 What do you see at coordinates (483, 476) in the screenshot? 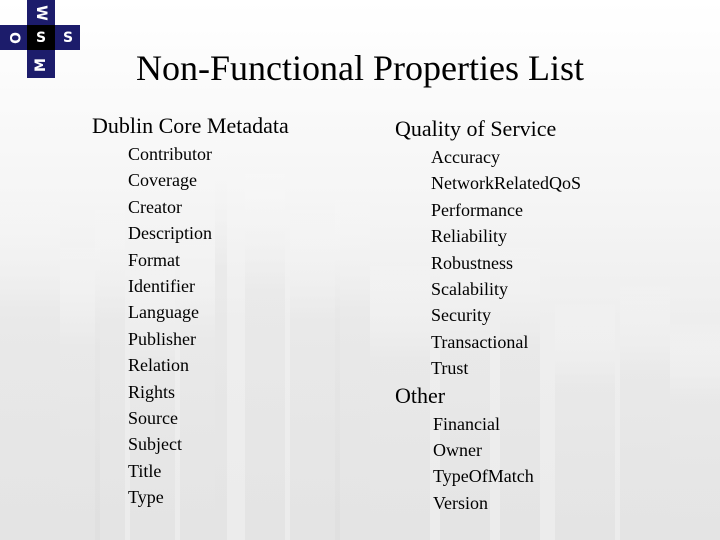
I see `list-item: TypeOfMatch` at bounding box center [483, 476].